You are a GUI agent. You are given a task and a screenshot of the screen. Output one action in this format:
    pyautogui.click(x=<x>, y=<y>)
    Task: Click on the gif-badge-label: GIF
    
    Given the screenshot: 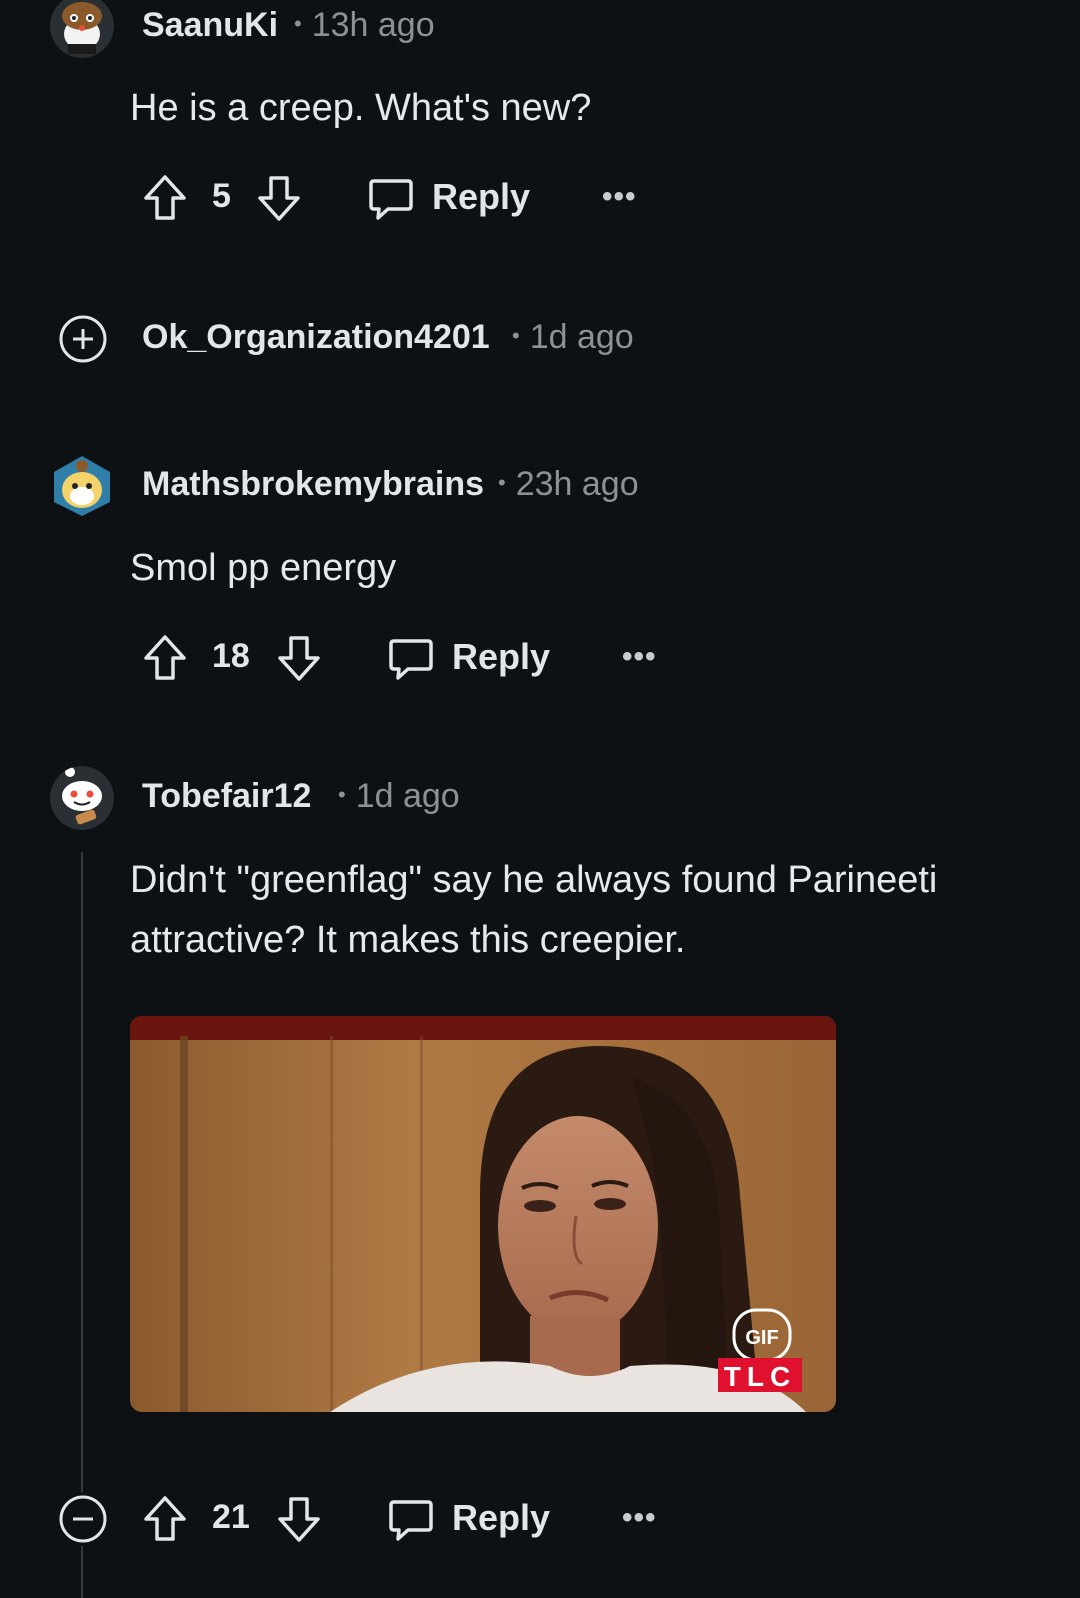 What is the action you would take?
    pyautogui.click(x=761, y=1338)
    